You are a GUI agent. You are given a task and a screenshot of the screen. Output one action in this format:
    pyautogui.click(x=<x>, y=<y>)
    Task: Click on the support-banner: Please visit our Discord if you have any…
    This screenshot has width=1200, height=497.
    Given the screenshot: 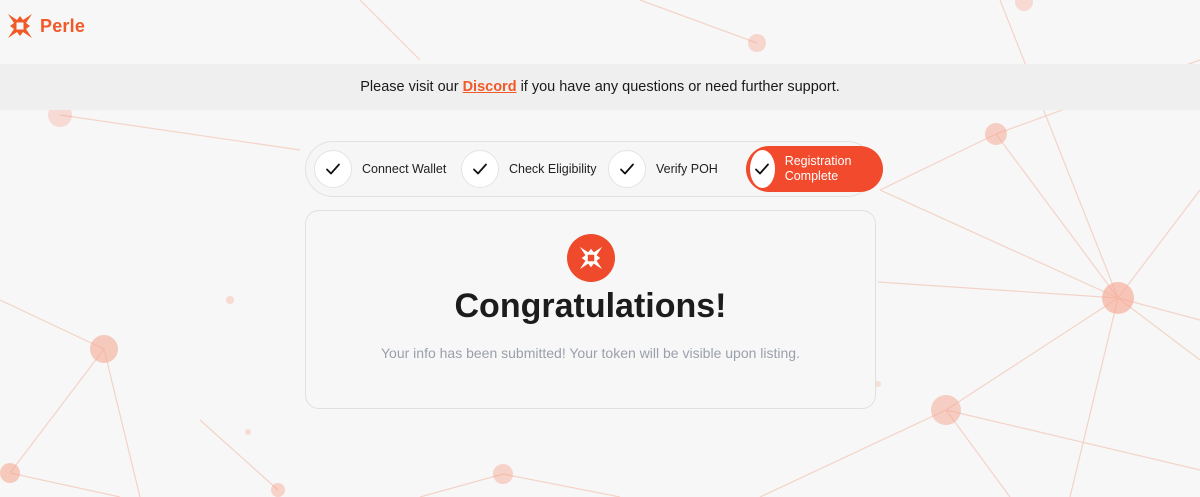 What is the action you would take?
    pyautogui.click(x=600, y=87)
    